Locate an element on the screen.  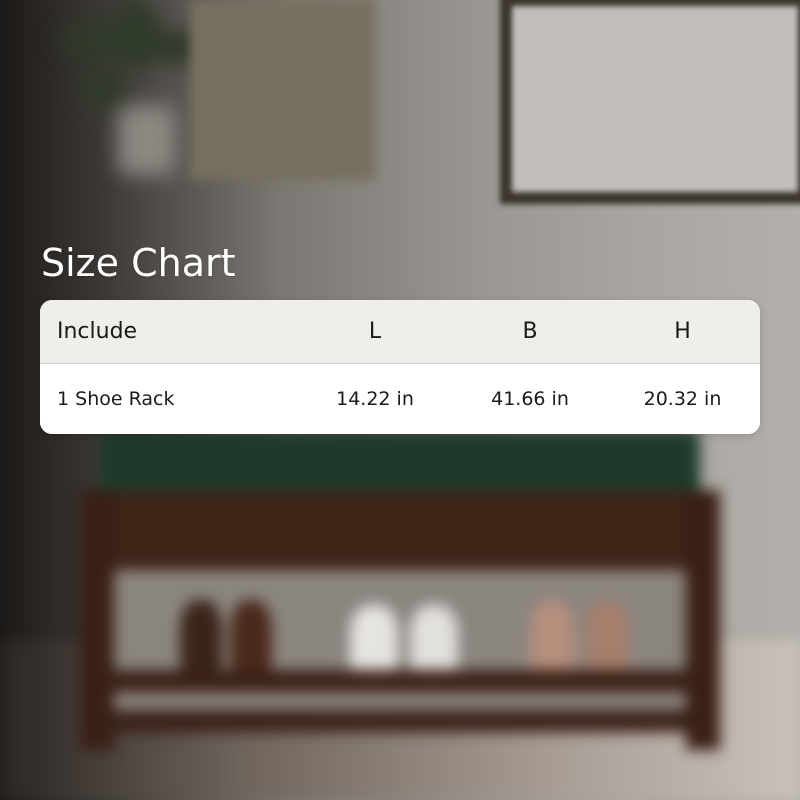
header-height: H is located at coordinates (682, 331).